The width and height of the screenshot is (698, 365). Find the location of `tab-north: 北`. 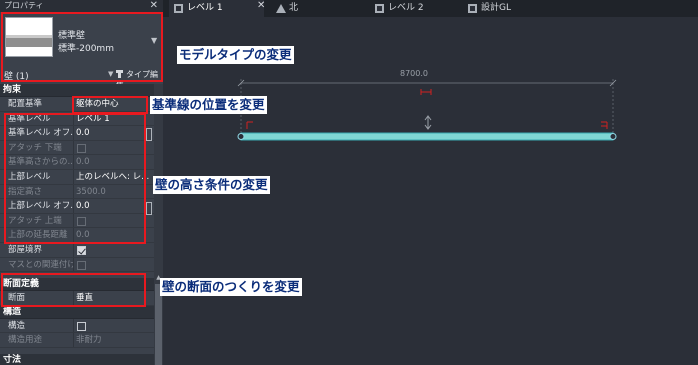

tab-north: 北 is located at coordinates (316, 8).